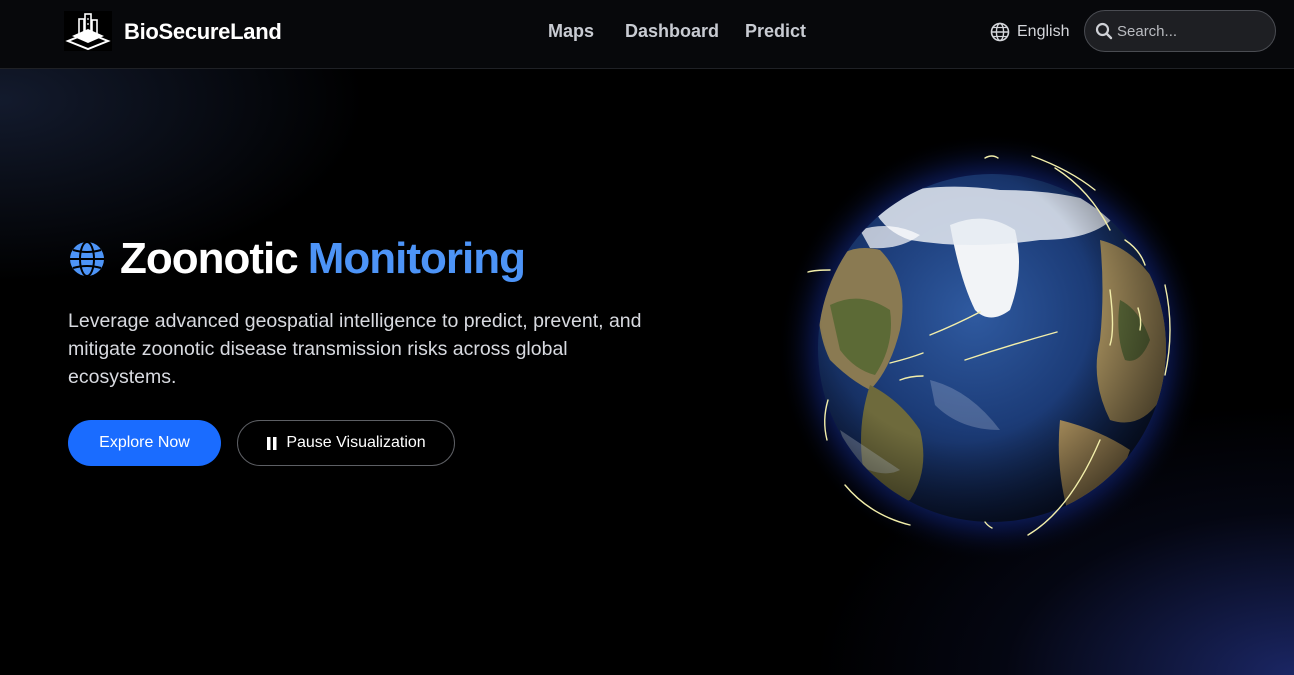 This screenshot has height=675, width=1294. What do you see at coordinates (1043, 31) in the screenshot?
I see `language-label: English` at bounding box center [1043, 31].